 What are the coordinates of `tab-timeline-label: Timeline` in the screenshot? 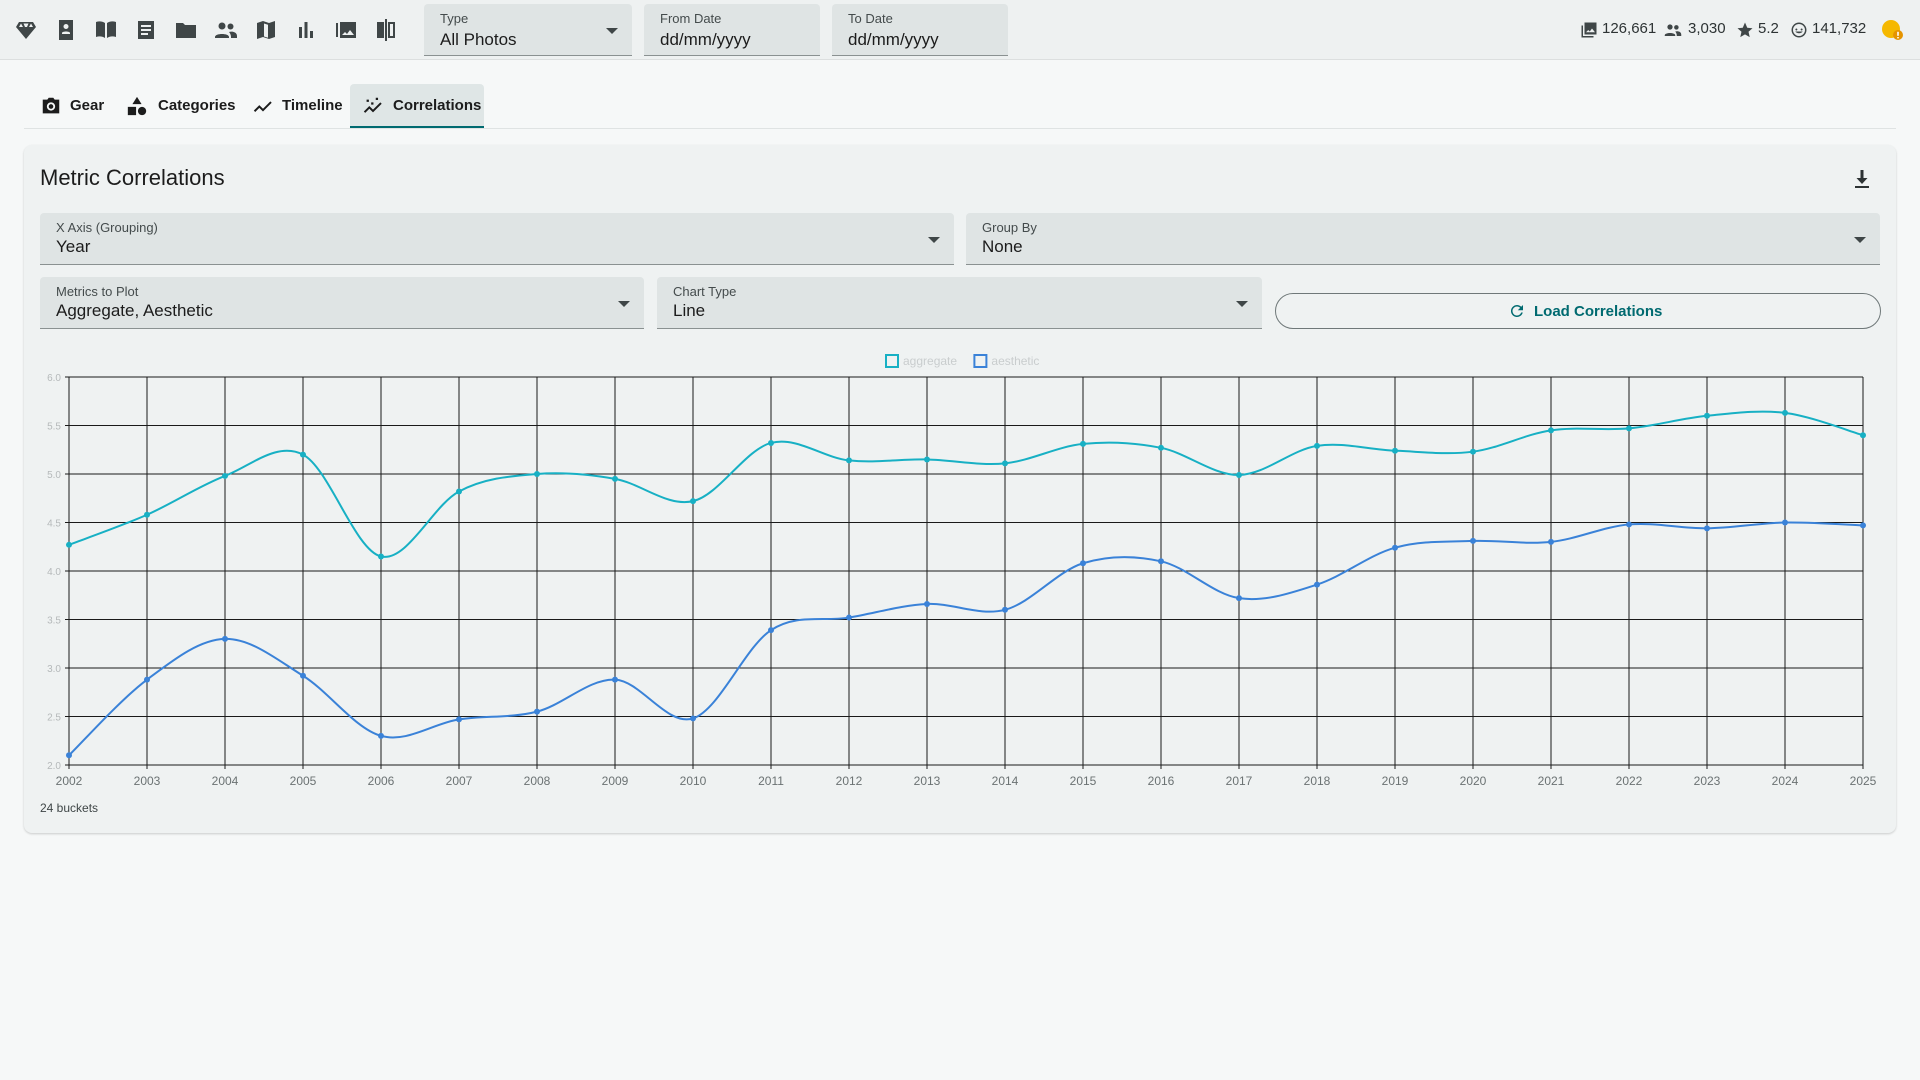 It's located at (312, 105).